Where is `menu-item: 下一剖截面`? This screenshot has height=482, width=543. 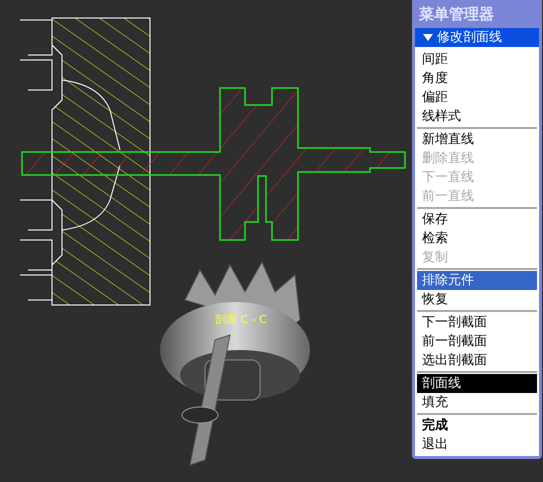 menu-item: 下一剖截面 is located at coordinates (477, 322).